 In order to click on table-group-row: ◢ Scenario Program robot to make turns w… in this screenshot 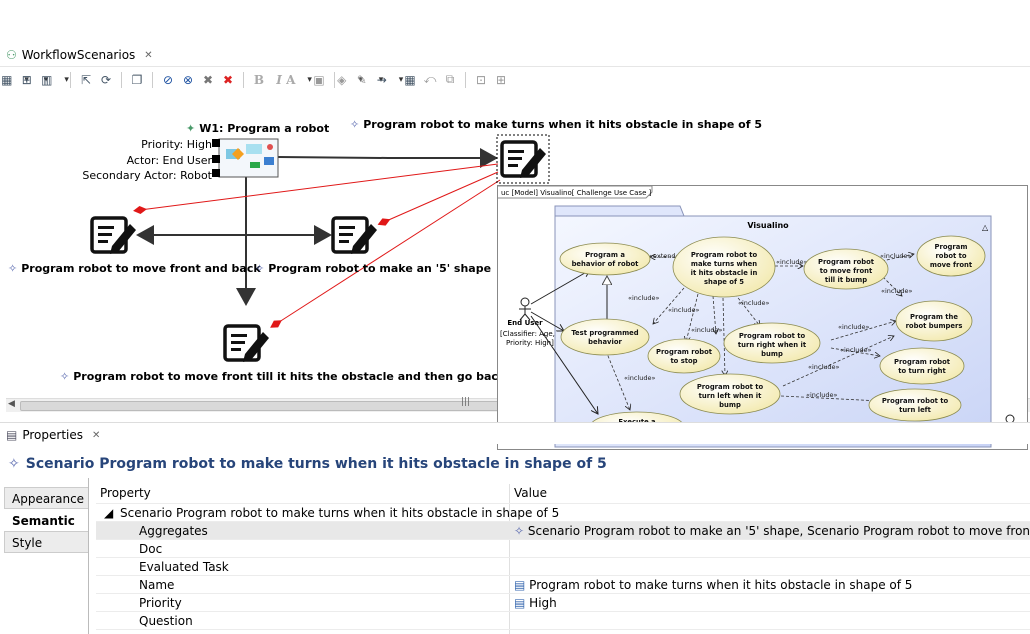, I will do `click(563, 513)`.